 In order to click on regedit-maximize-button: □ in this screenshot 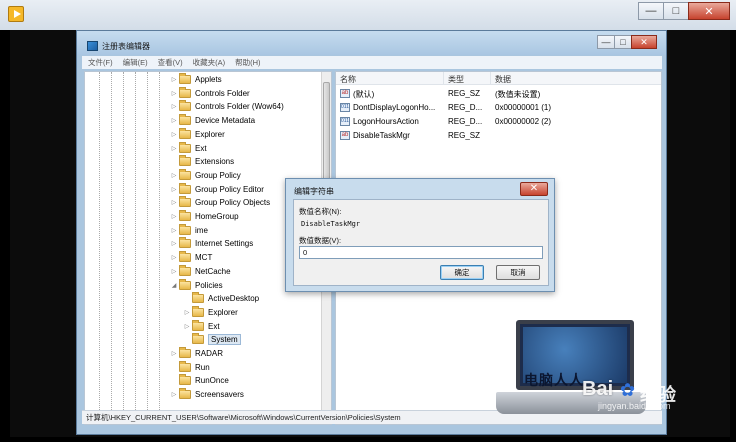, I will do `click(623, 42)`.